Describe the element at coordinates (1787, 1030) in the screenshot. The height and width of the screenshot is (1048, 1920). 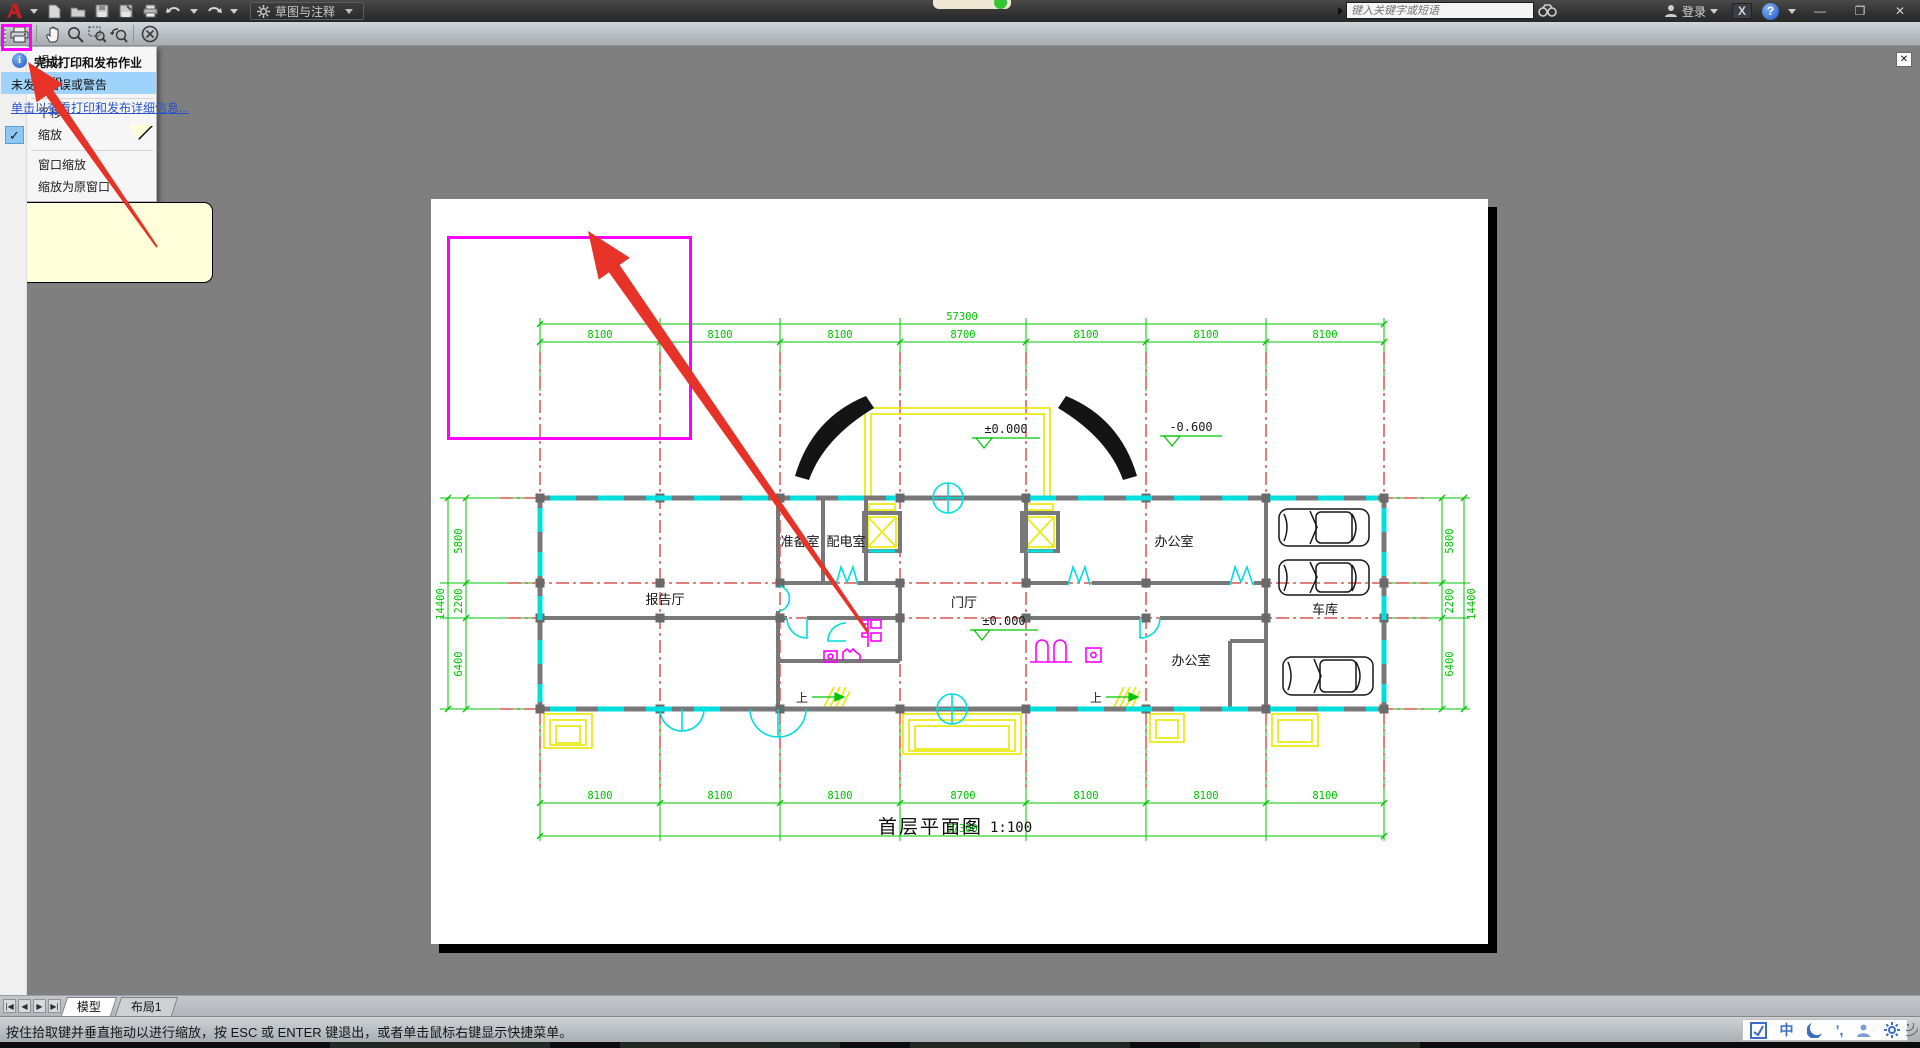
I see `ime-indicator: 中` at that location.